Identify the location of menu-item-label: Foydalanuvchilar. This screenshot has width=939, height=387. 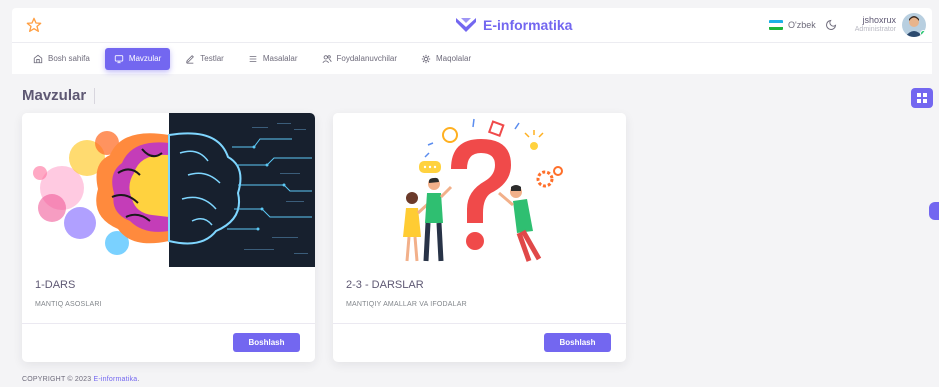
(366, 58).